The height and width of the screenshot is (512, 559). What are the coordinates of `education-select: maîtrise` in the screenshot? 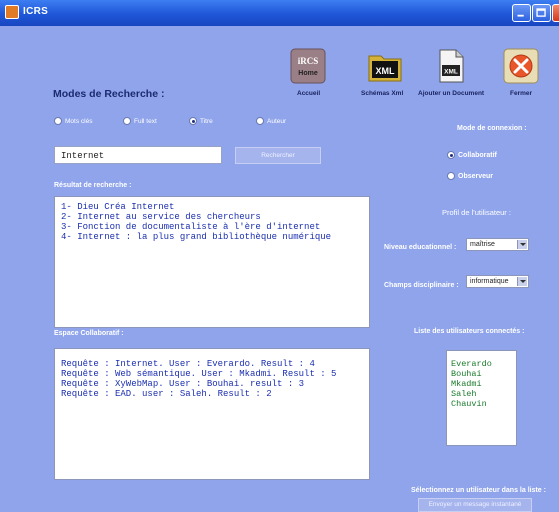 It's located at (497, 244).